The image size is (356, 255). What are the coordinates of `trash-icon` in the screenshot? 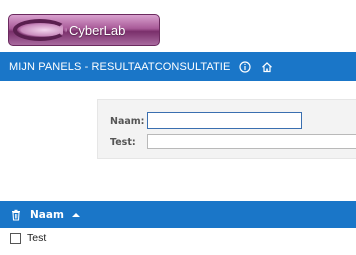 It's located at (16, 215).